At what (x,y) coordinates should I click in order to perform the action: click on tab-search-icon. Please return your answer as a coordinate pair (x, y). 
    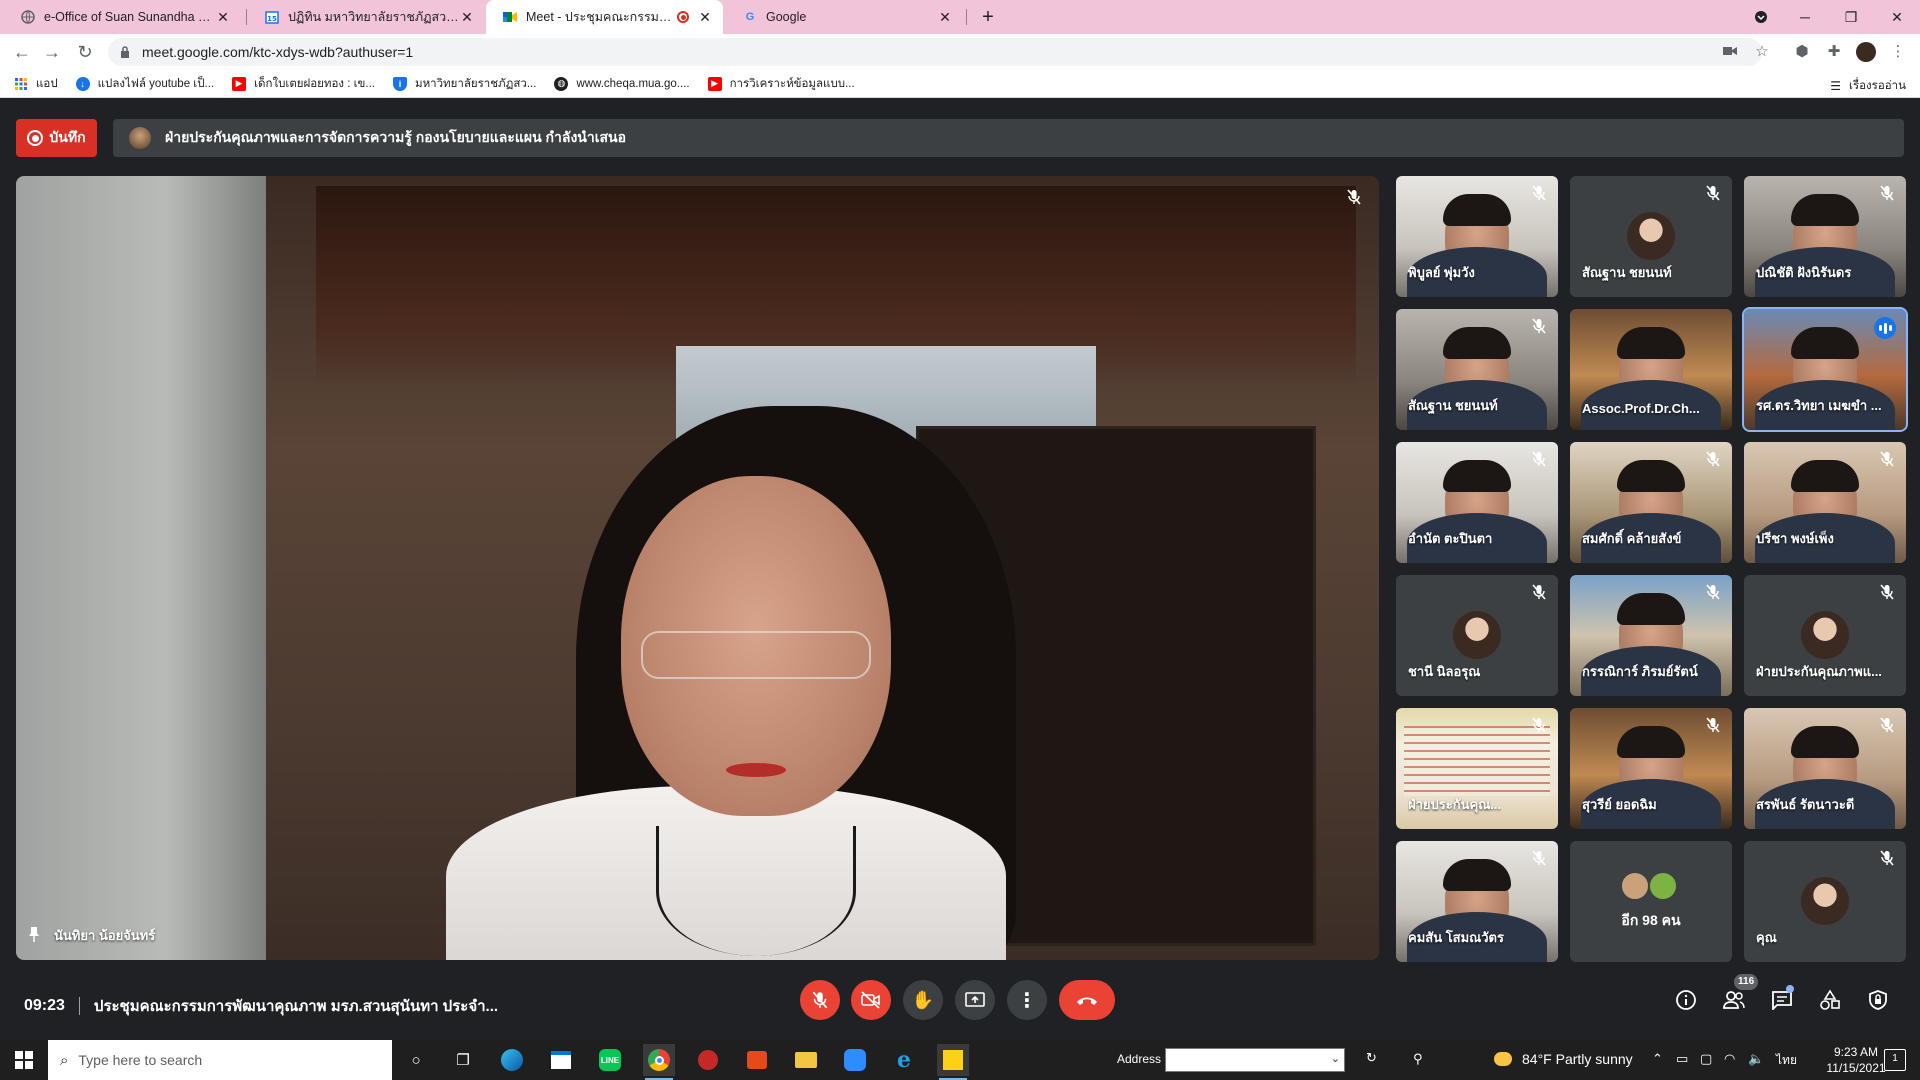
    Looking at the image, I should click on (1761, 17).